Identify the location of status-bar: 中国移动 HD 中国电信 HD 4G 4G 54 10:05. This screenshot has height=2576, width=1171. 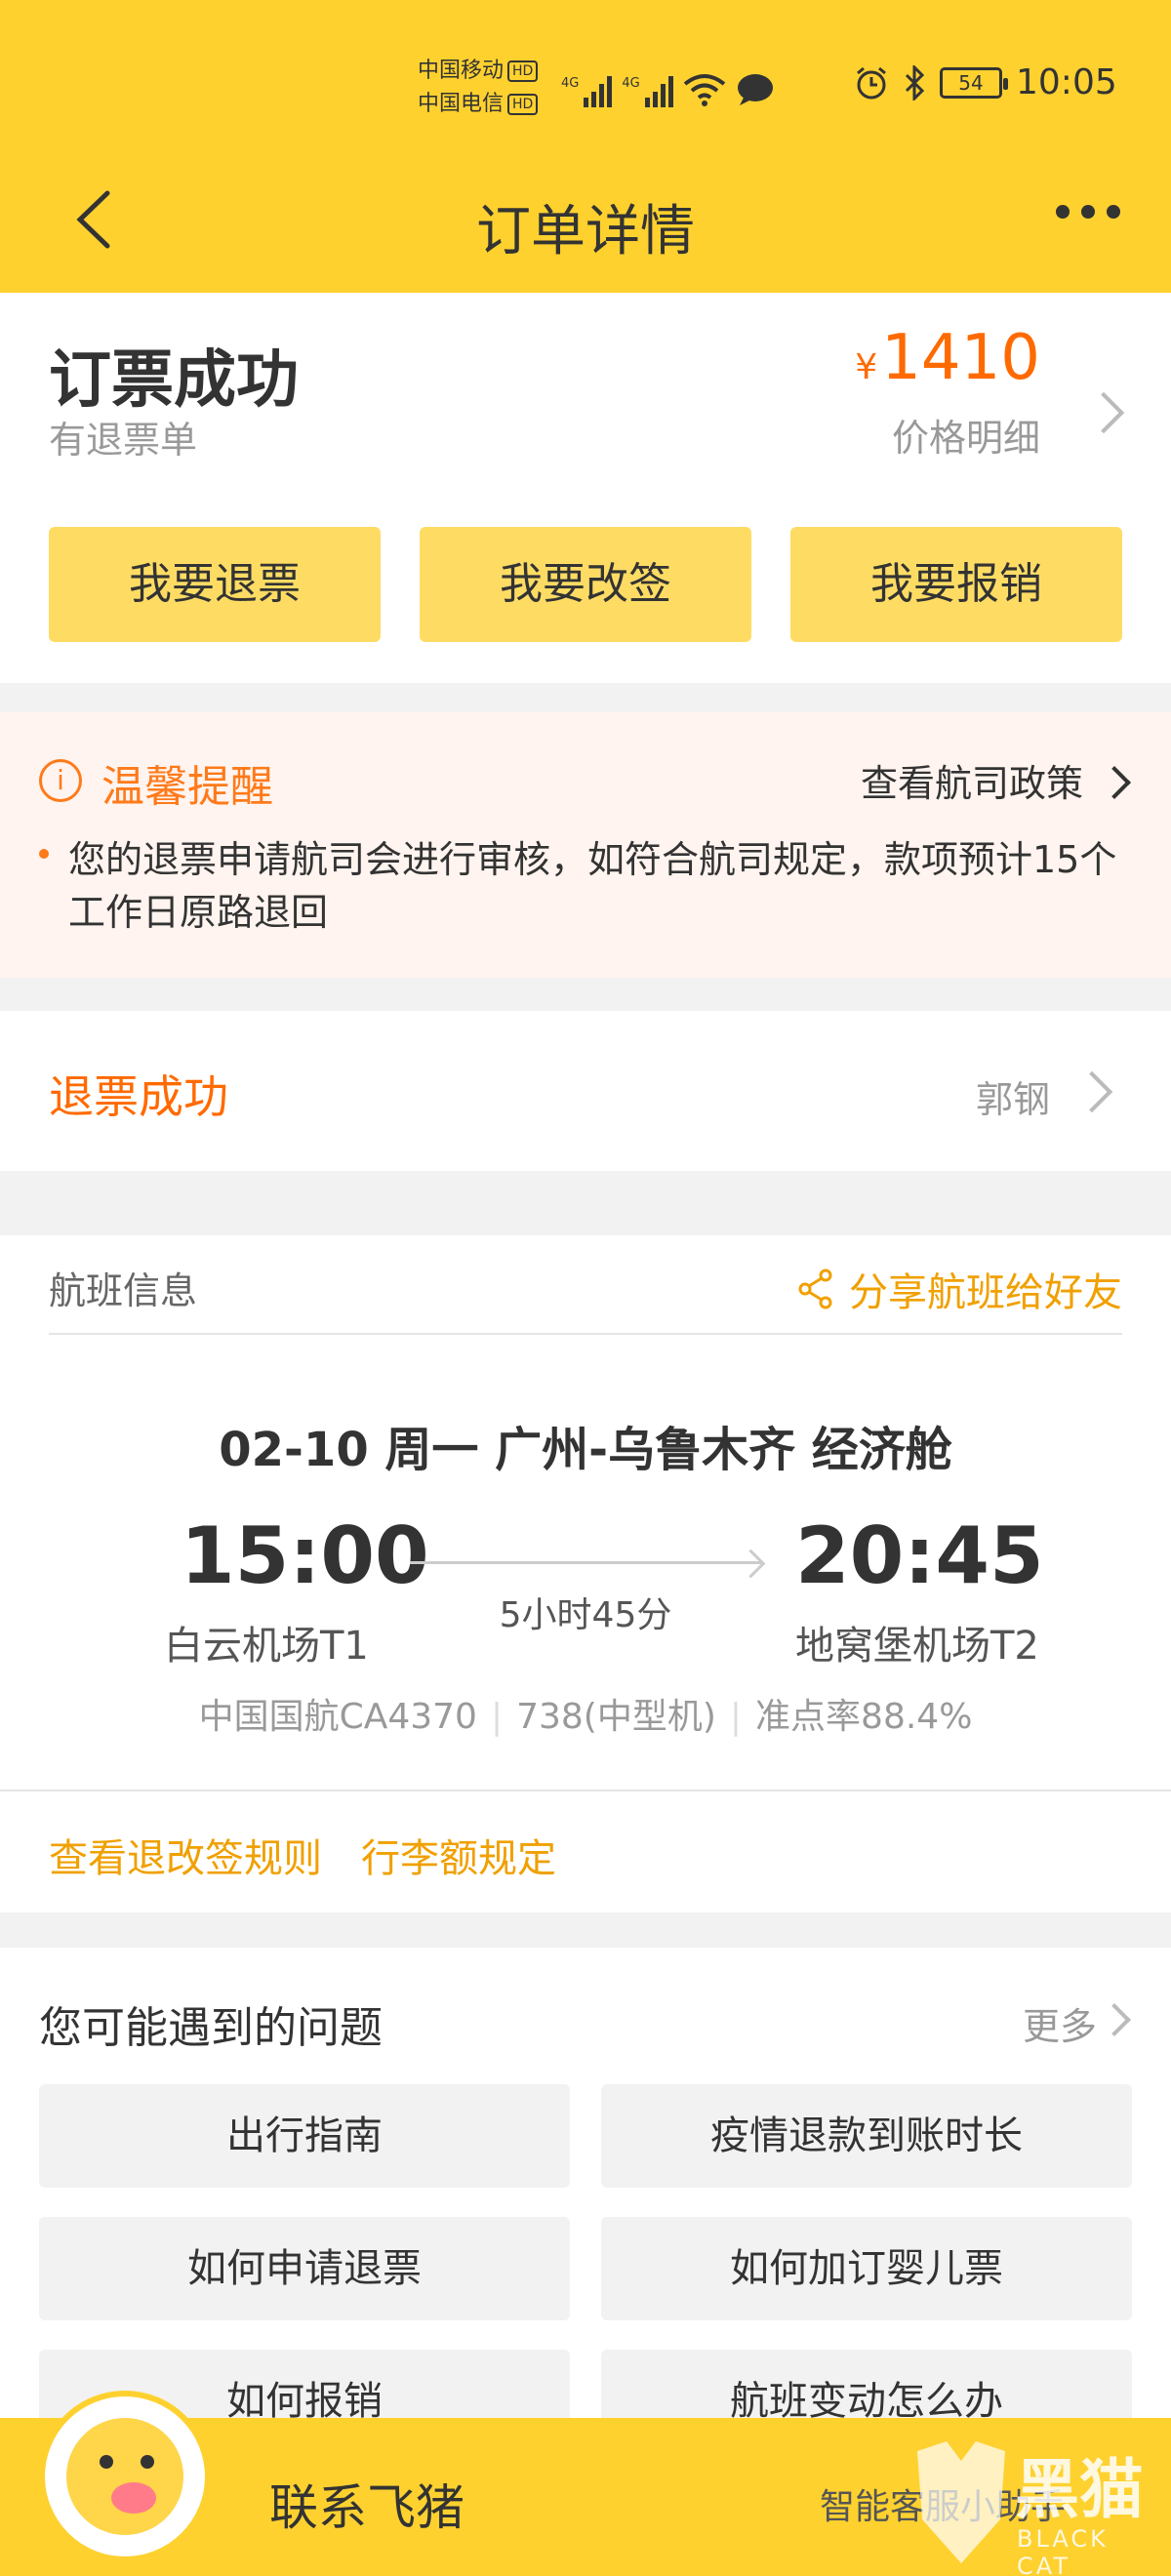
(585, 88).